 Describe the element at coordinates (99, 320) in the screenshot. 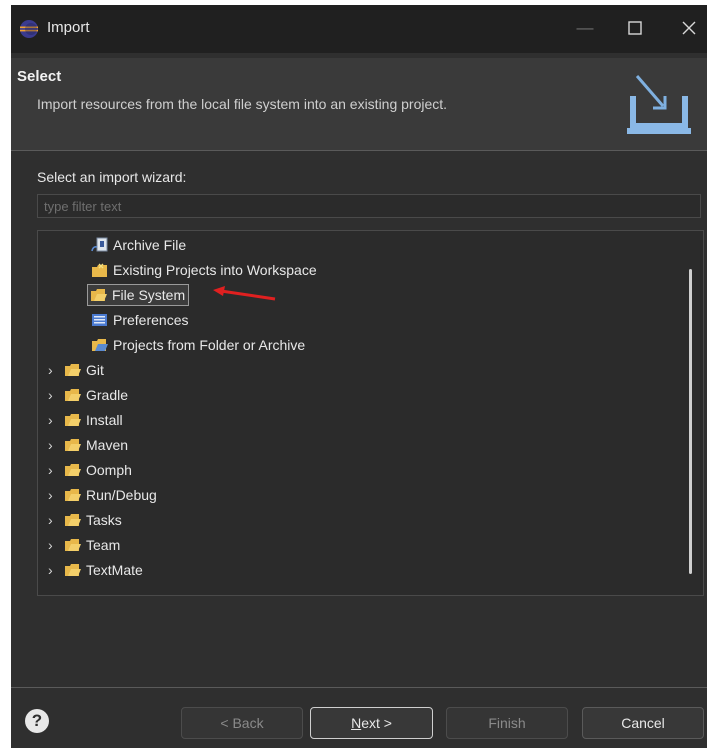

I see `preferences-icon` at that location.